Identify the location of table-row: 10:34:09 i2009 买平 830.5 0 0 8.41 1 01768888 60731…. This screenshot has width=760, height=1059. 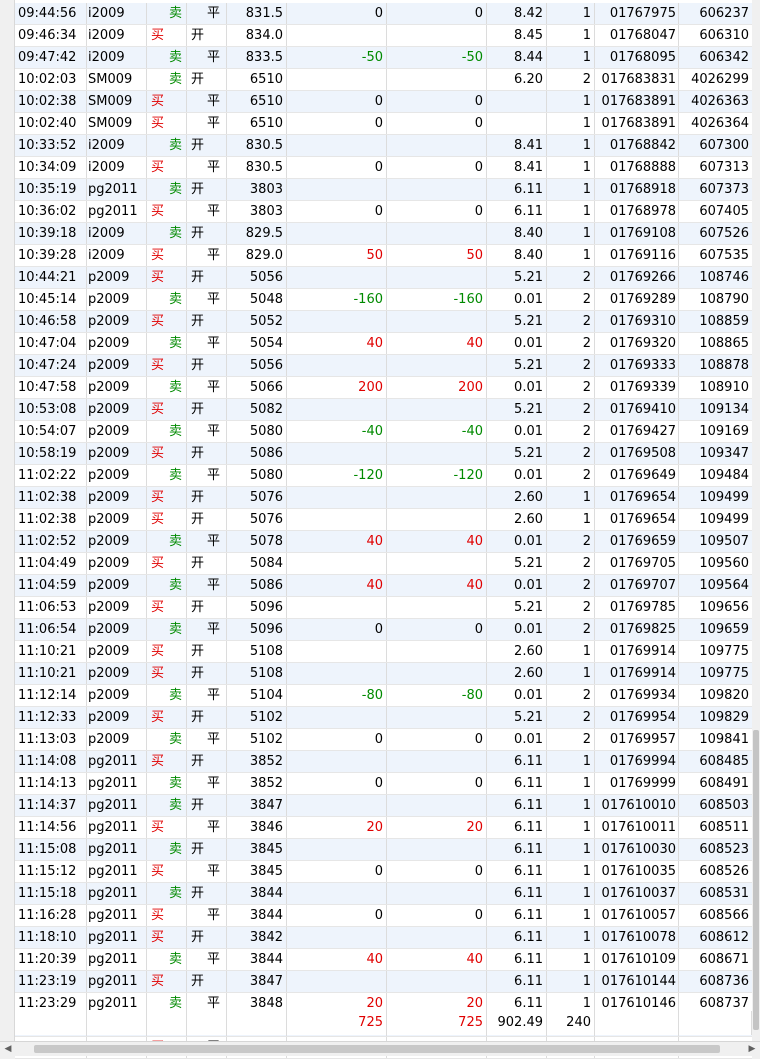
(383, 168).